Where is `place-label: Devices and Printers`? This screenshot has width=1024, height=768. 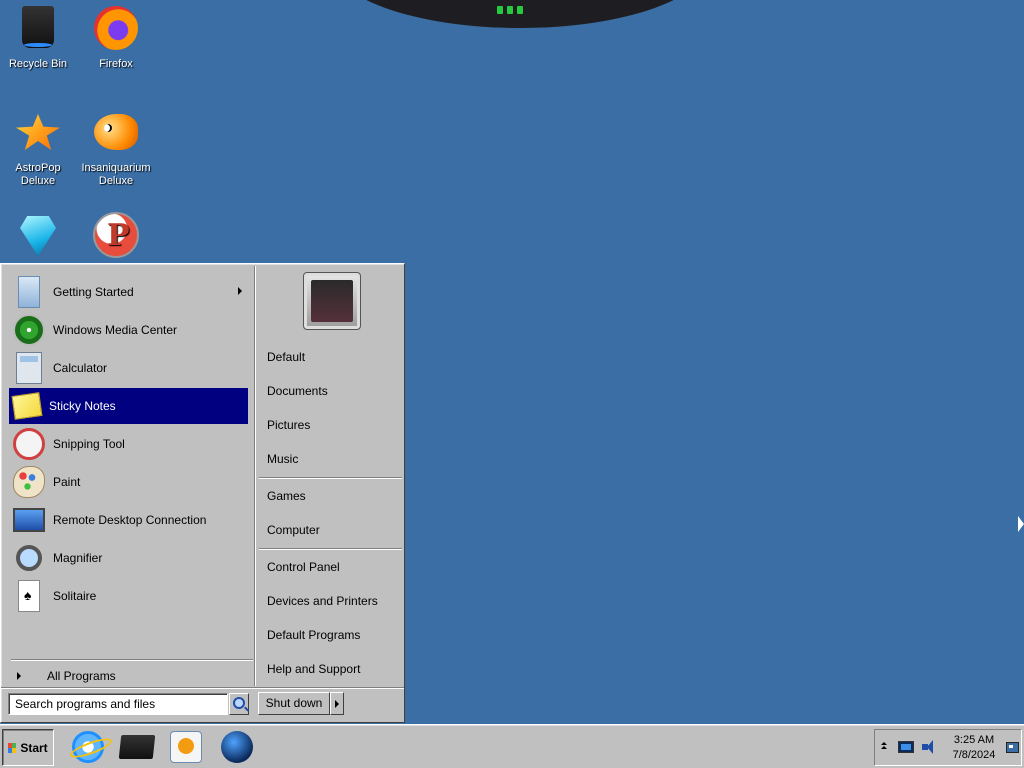
place-label: Devices and Printers is located at coordinates (322, 601).